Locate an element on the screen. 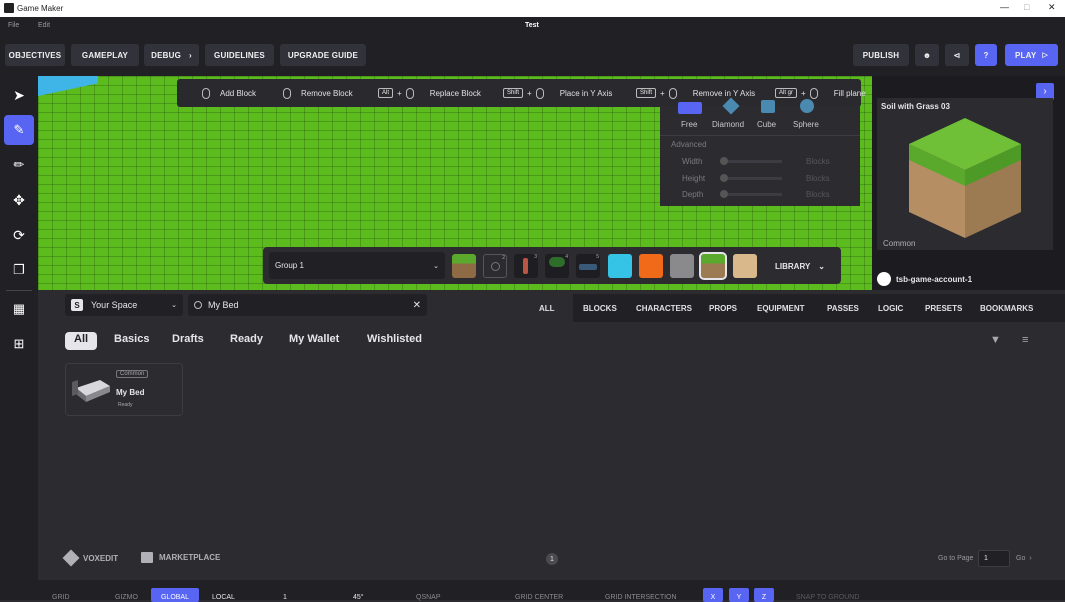 Image resolution: width=1065 pixels, height=602 pixels. filter-basics: Basics is located at coordinates (131, 339).